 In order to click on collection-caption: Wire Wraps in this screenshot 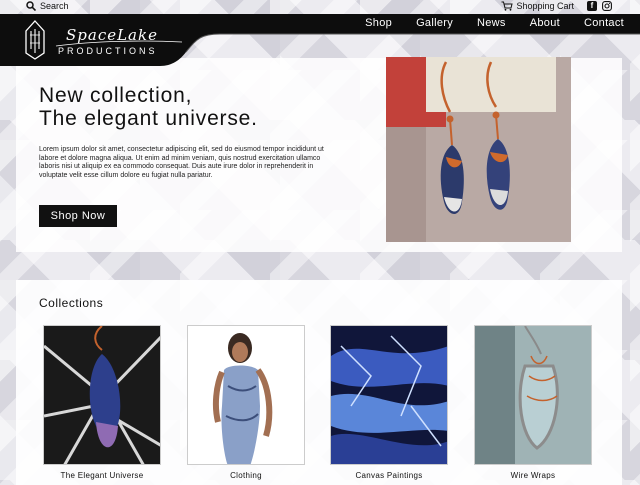, I will do `click(533, 475)`.